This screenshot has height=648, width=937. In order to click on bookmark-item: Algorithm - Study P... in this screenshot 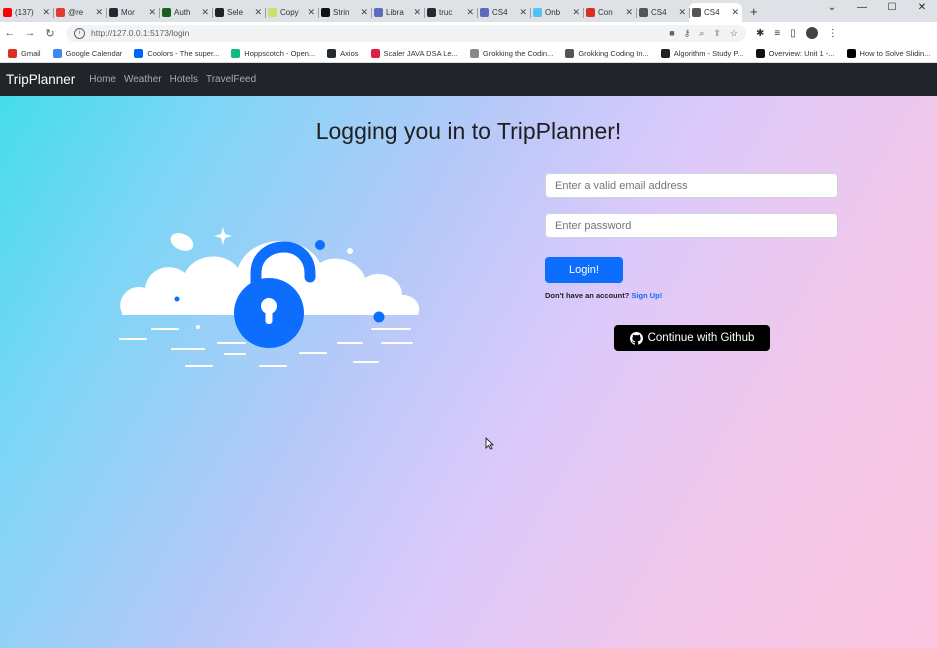, I will do `click(702, 53)`.